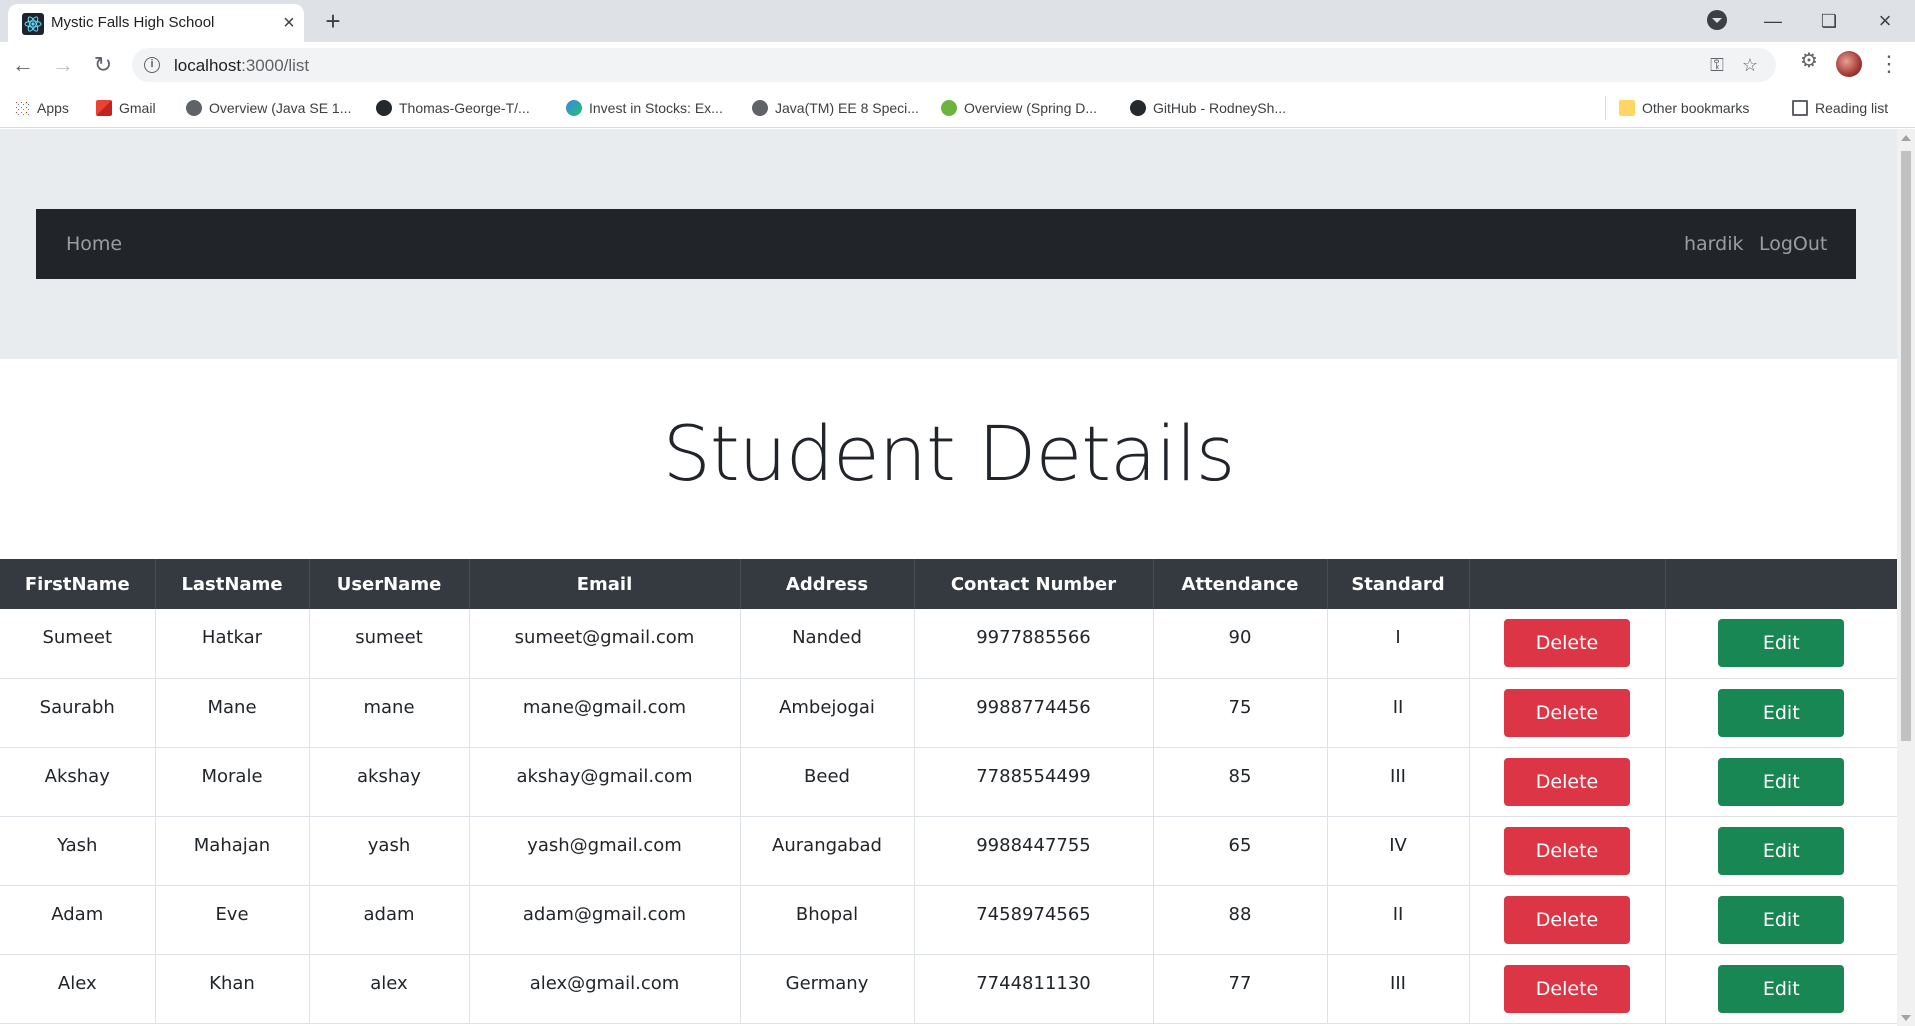 Image resolution: width=1915 pixels, height=1026 pixels. I want to click on restore-icon: ❏, so click(1829, 21).